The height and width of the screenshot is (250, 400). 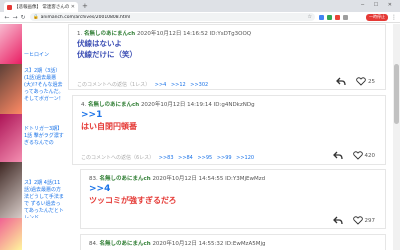 I want to click on replies-label: このコメントへの返信（6レス）, so click(x=118, y=158).